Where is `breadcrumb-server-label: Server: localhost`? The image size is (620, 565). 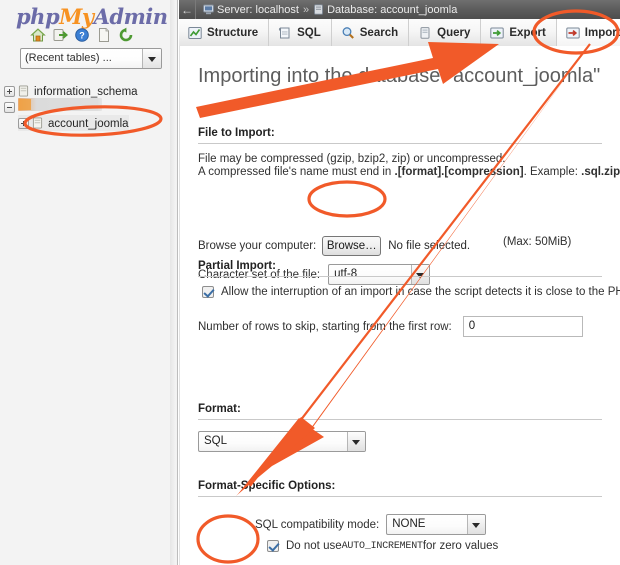
breadcrumb-server-label: Server: localhost is located at coordinates (258, 10).